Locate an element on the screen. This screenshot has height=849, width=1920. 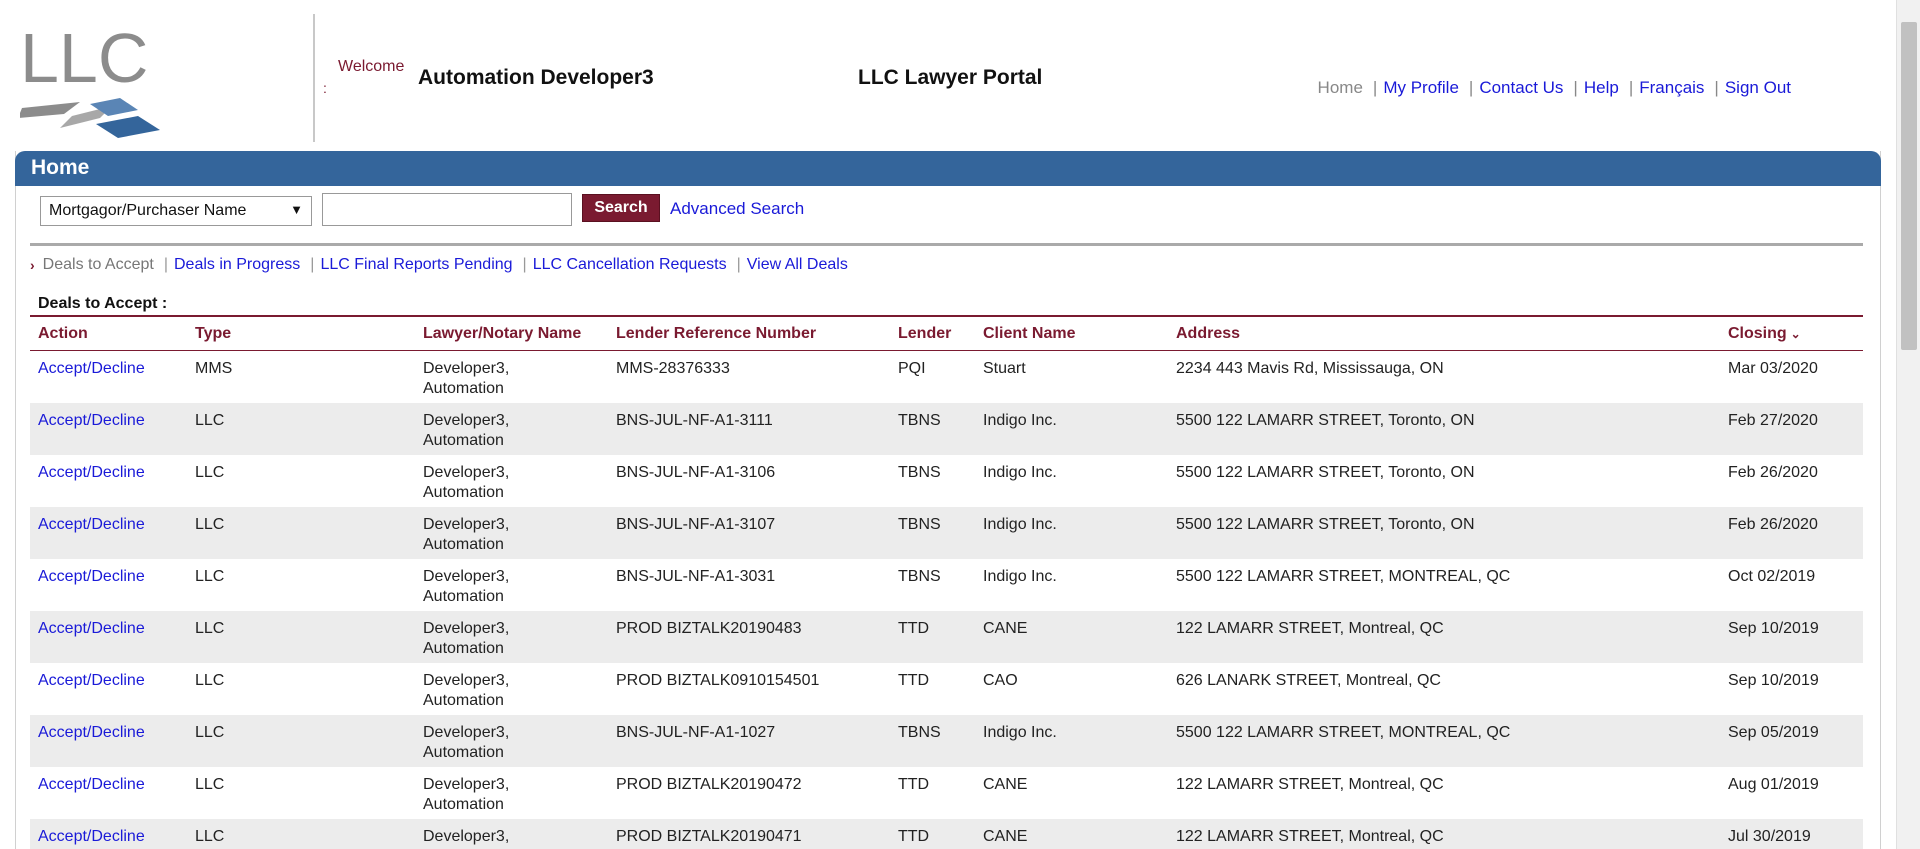
search-input is located at coordinates (447, 209).